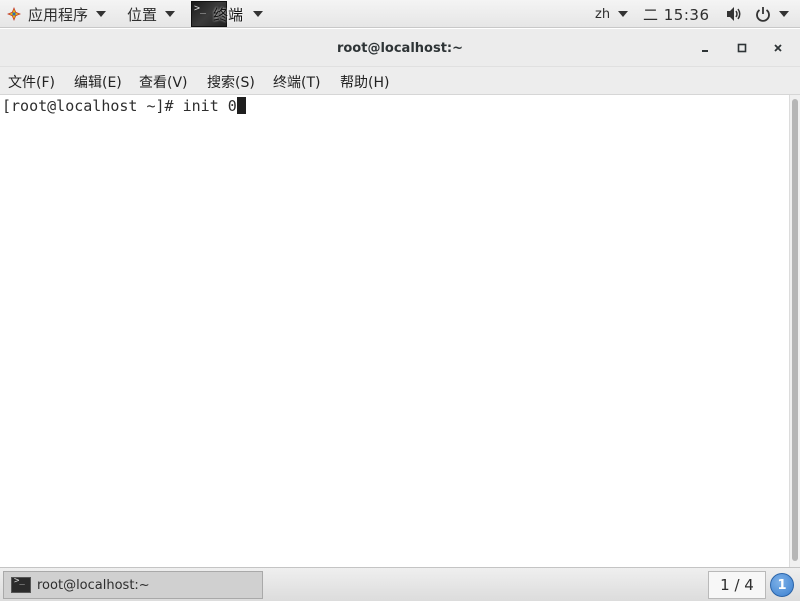  What do you see at coordinates (31, 82) in the screenshot?
I see `menu-file: 文件(F)` at bounding box center [31, 82].